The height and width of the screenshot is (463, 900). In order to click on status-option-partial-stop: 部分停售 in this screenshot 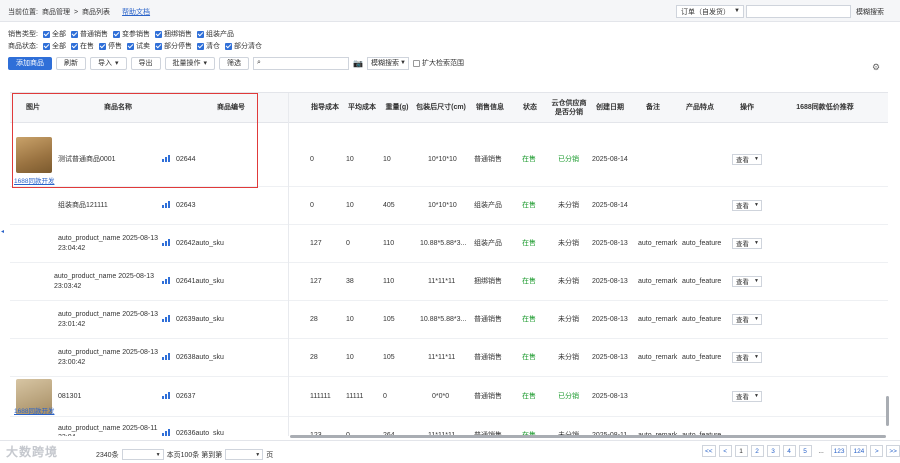, I will do `click(173, 46)`.